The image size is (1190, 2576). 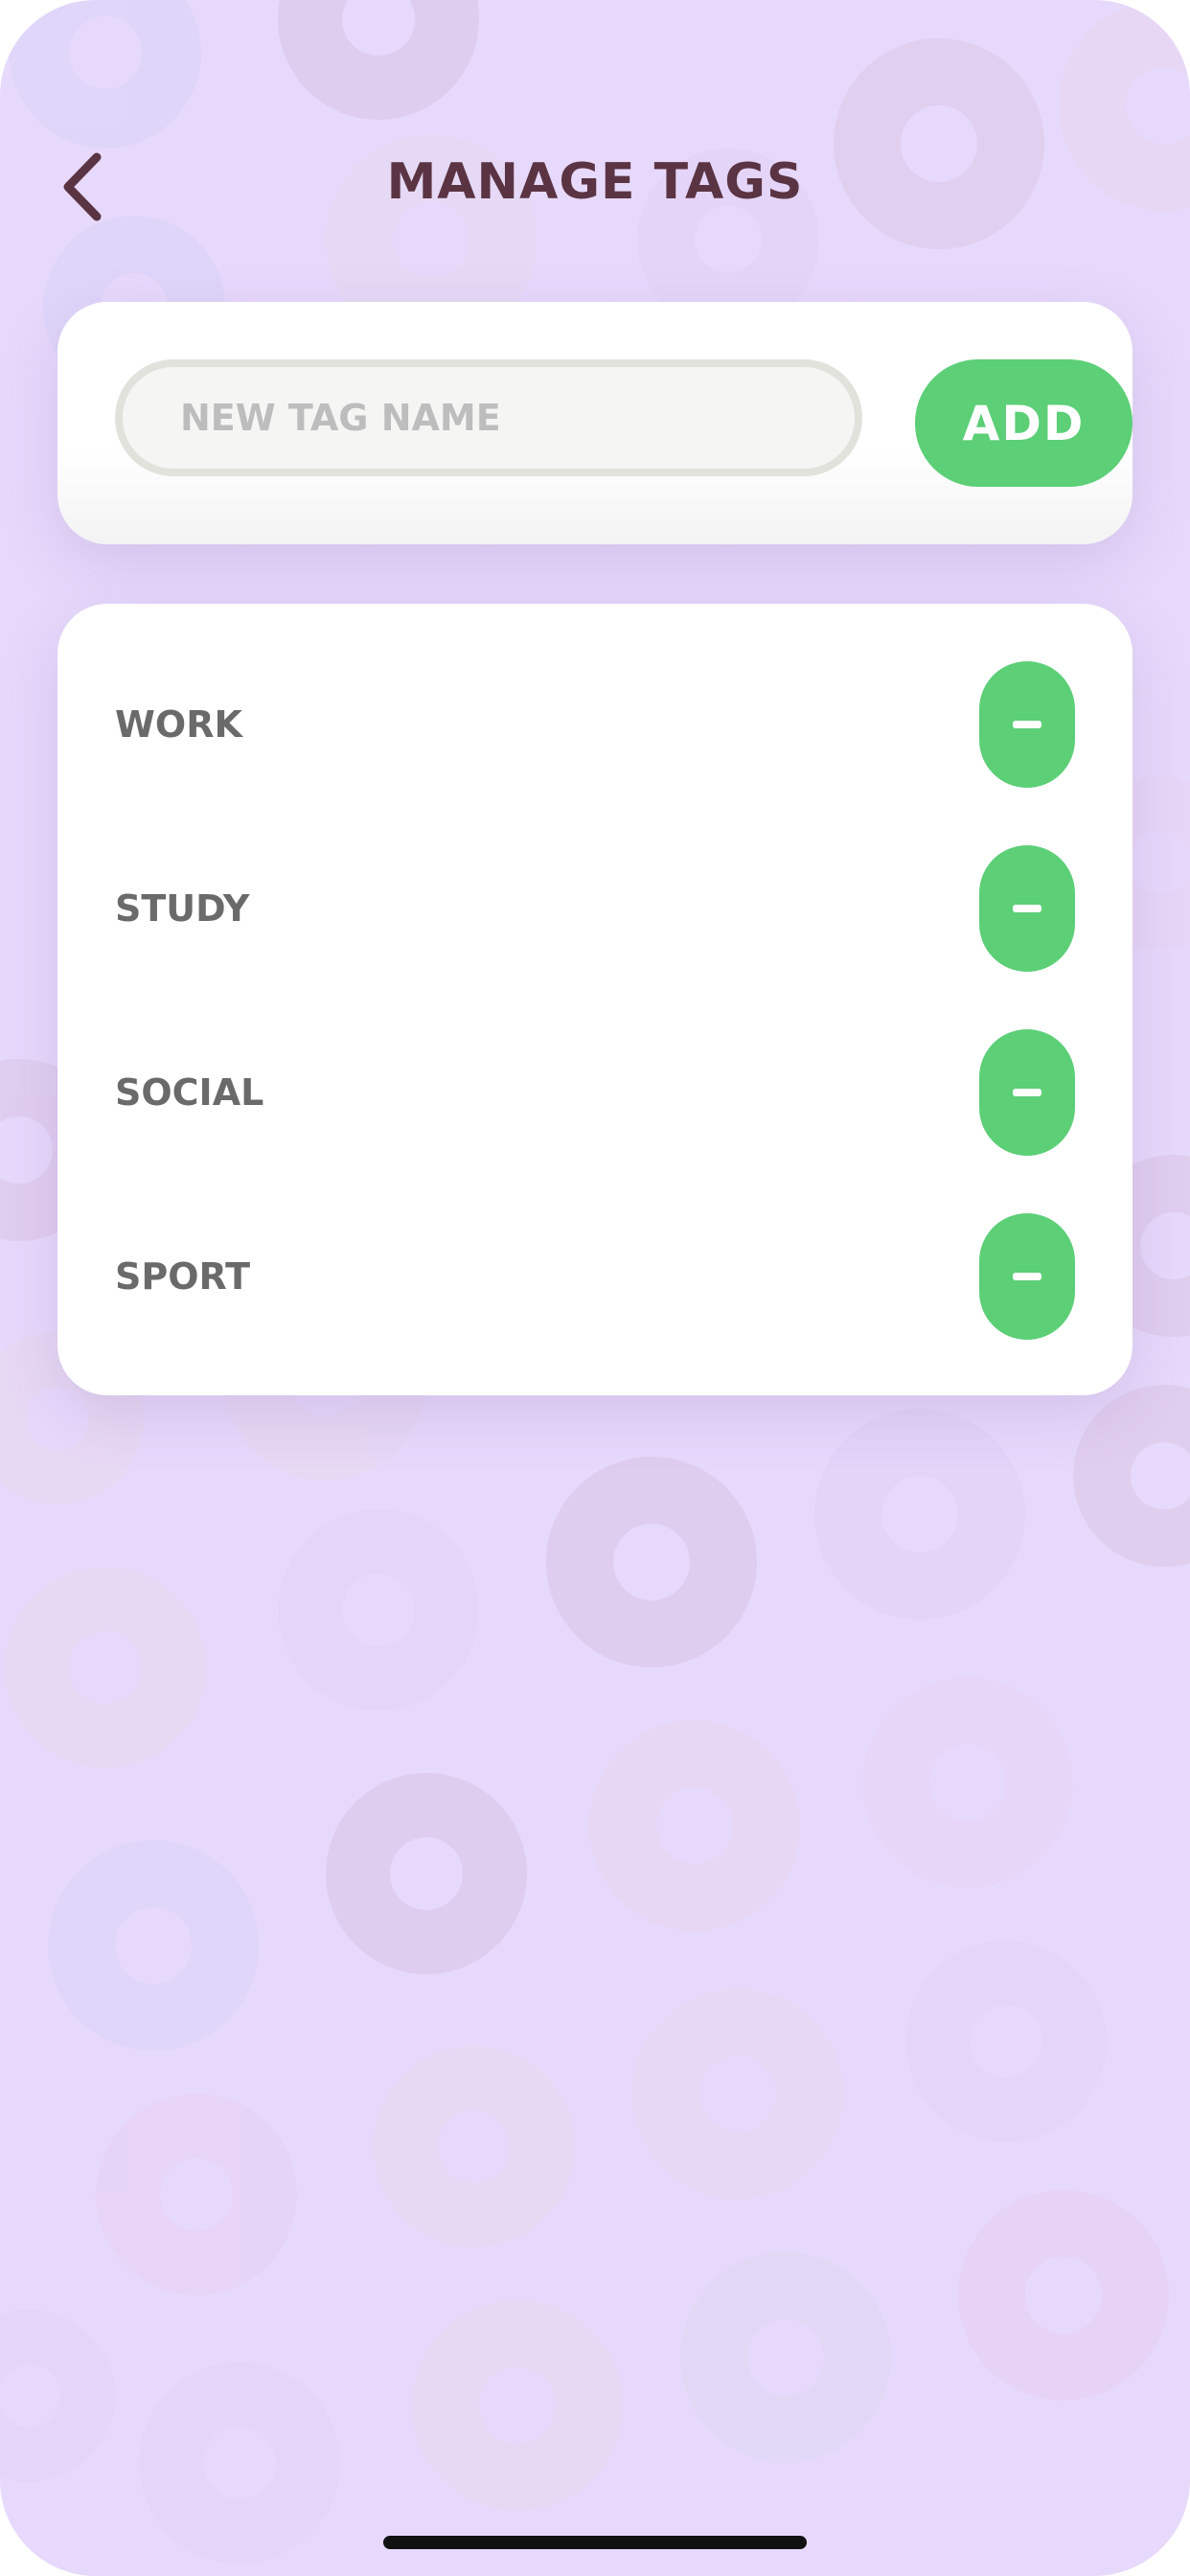 I want to click on tag-row-social: SOCIAL, so click(x=595, y=1092).